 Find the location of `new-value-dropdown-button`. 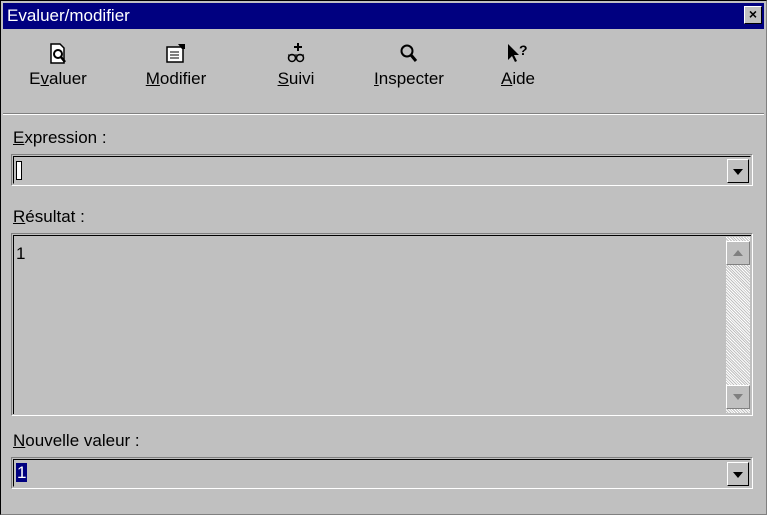

new-value-dropdown-button is located at coordinates (738, 474).